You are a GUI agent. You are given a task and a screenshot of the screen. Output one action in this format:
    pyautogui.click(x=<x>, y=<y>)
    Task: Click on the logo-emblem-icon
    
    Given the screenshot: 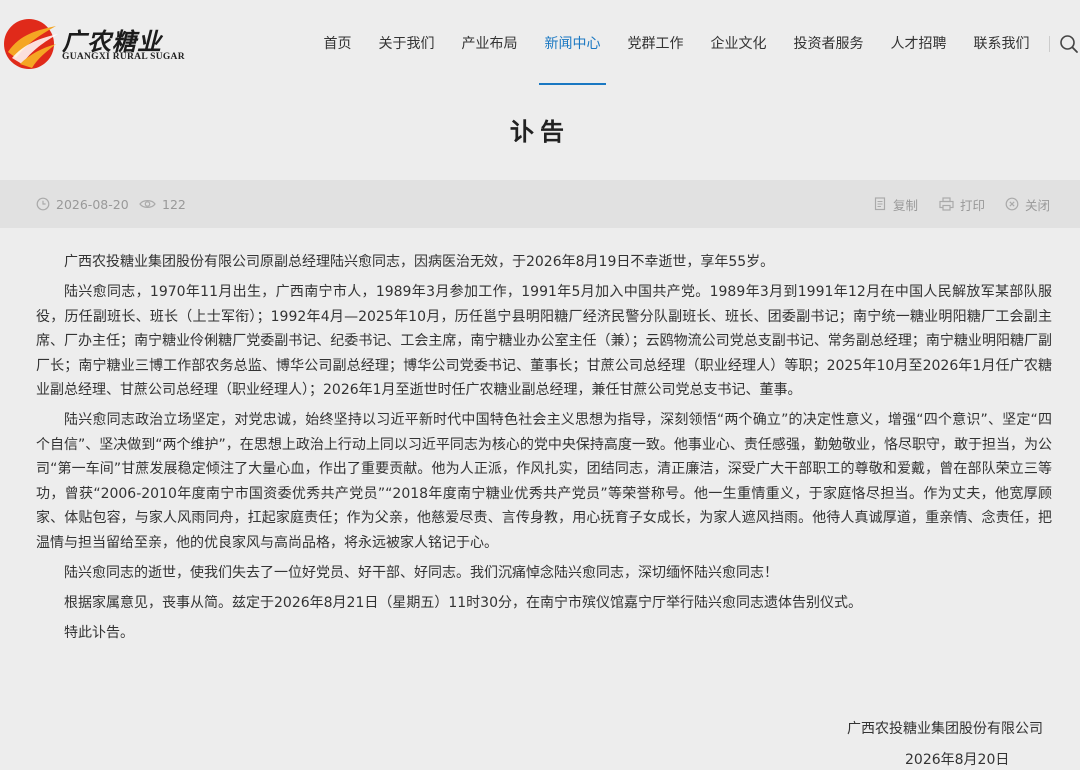 What is the action you would take?
    pyautogui.click(x=31, y=44)
    